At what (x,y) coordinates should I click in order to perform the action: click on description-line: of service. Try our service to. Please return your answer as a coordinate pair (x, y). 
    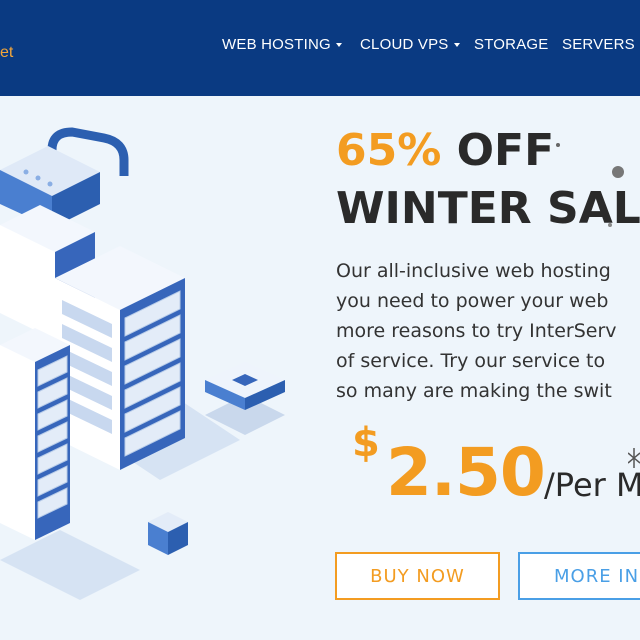
    Looking at the image, I should click on (471, 361).